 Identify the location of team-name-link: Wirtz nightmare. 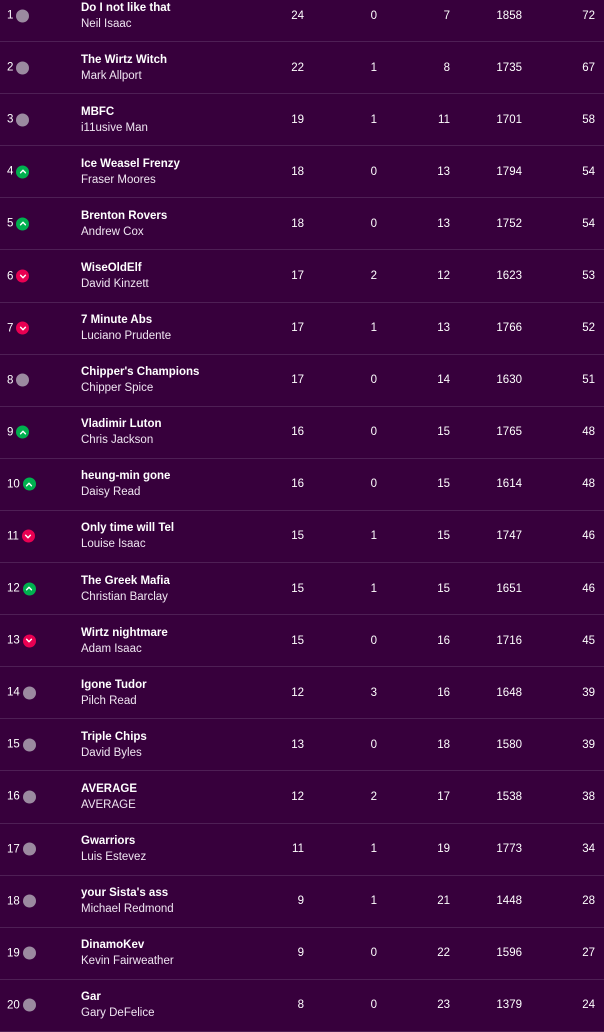
(124, 633).